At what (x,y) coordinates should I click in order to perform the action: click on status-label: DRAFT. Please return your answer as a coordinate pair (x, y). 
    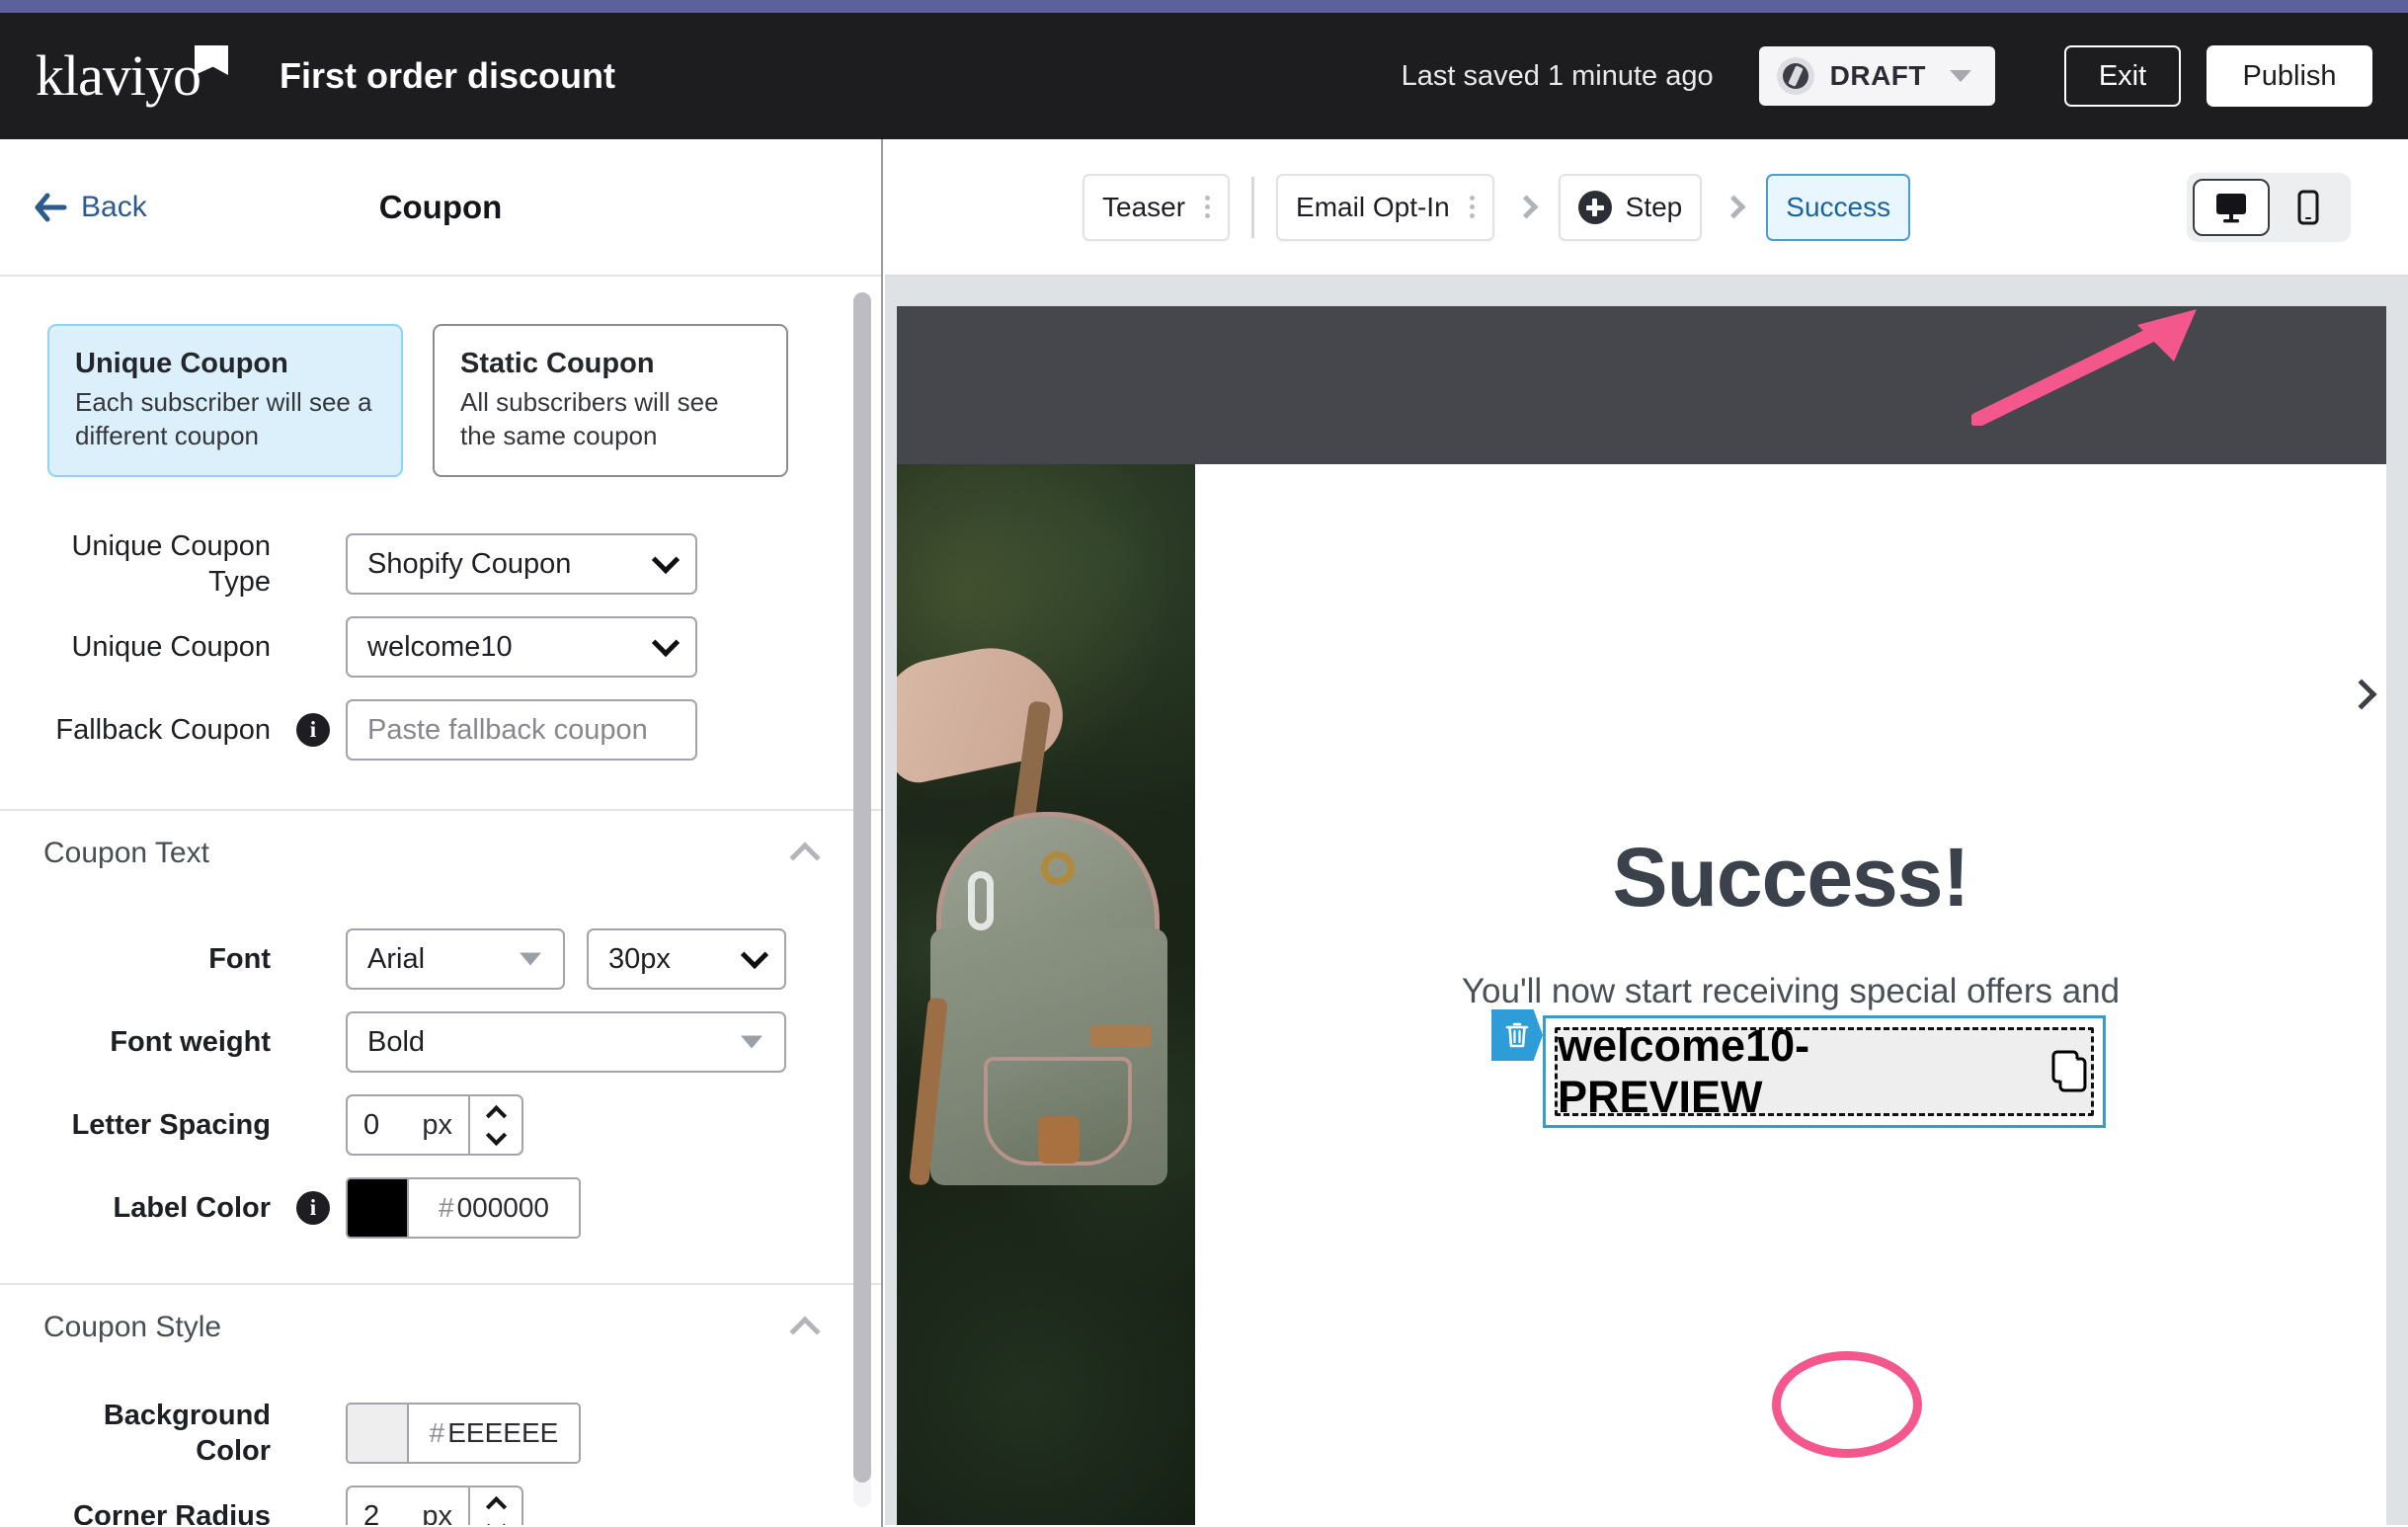
    Looking at the image, I should click on (1878, 75).